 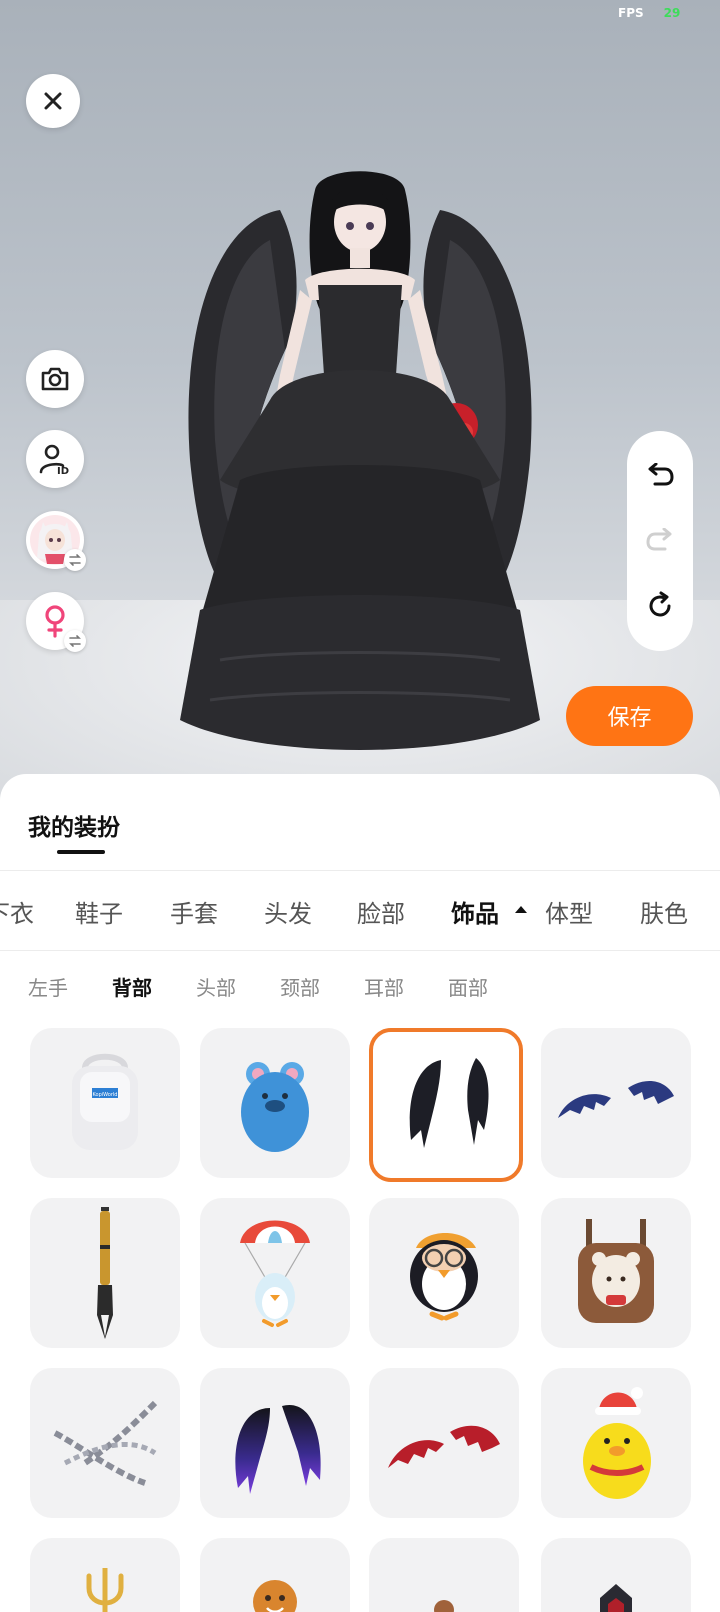 I want to click on subtab-head: 头部, so click(x=216, y=986).